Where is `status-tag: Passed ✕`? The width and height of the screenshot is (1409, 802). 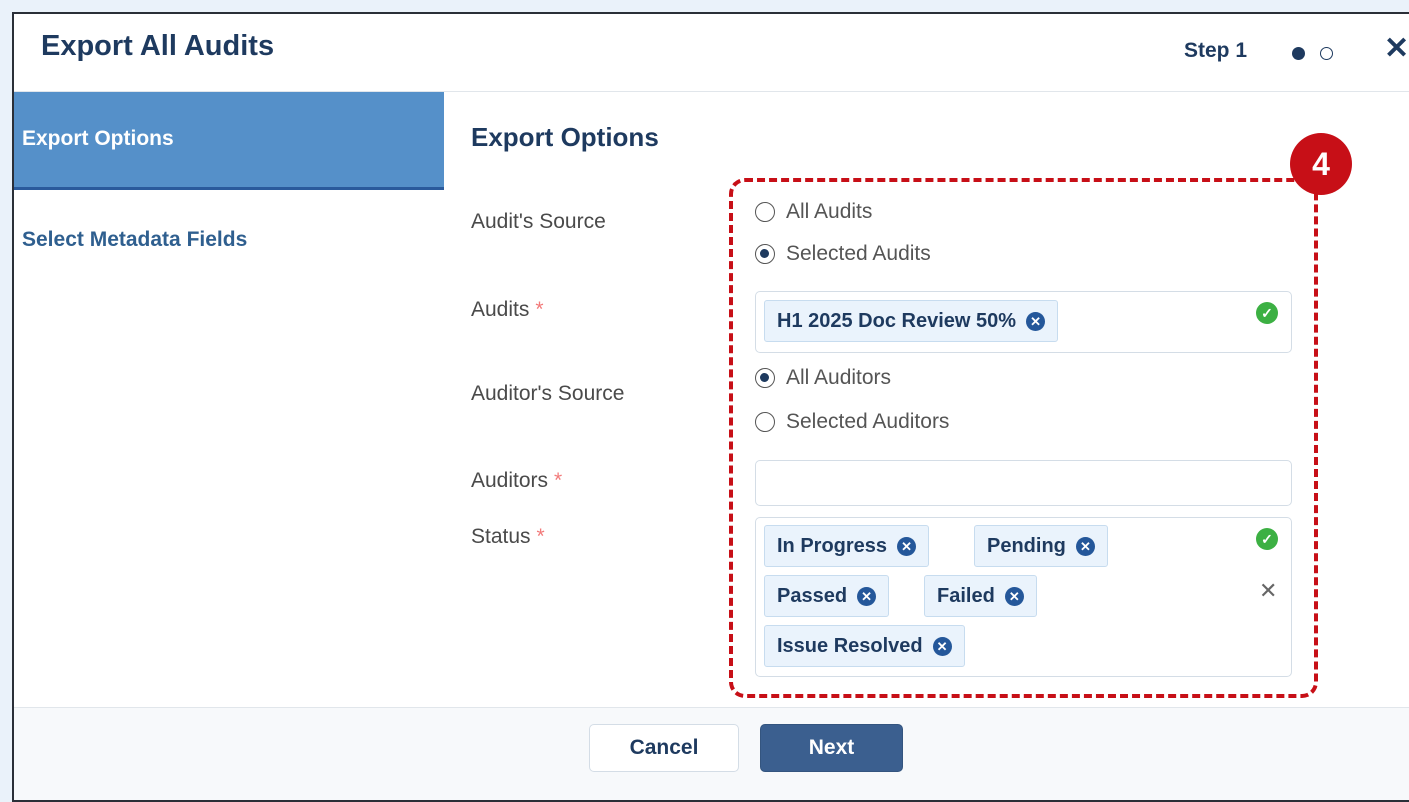 status-tag: Passed ✕ is located at coordinates (827, 596).